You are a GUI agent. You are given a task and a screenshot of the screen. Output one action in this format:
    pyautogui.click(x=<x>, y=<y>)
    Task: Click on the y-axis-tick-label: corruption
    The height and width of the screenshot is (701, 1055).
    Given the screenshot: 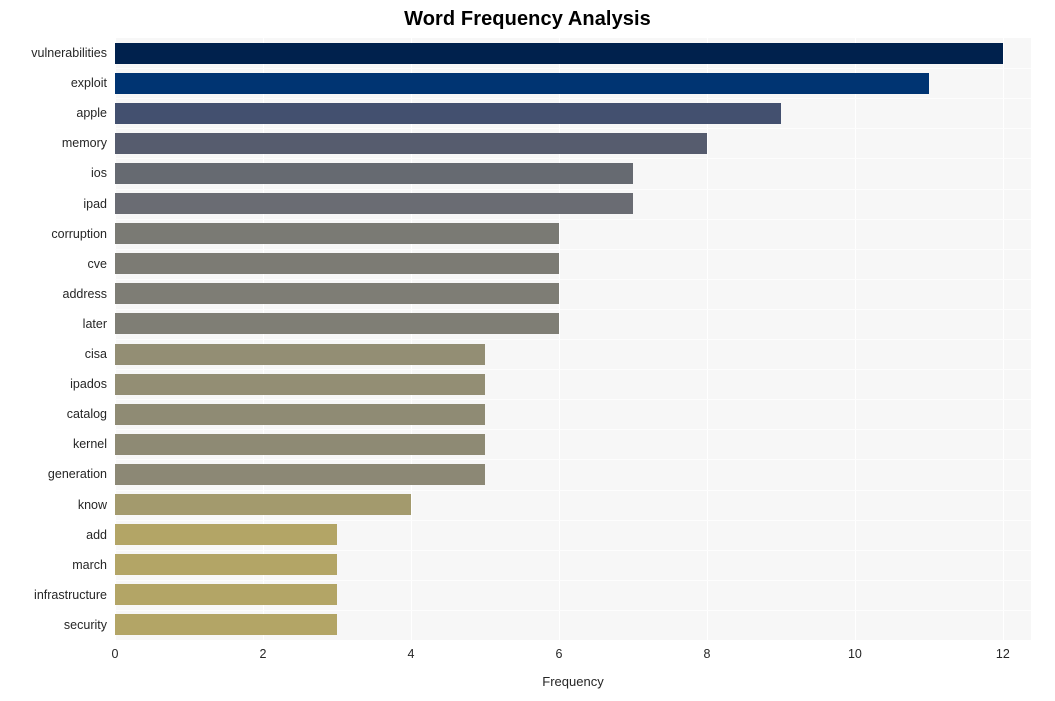 What is the action you would take?
    pyautogui.click(x=79, y=233)
    